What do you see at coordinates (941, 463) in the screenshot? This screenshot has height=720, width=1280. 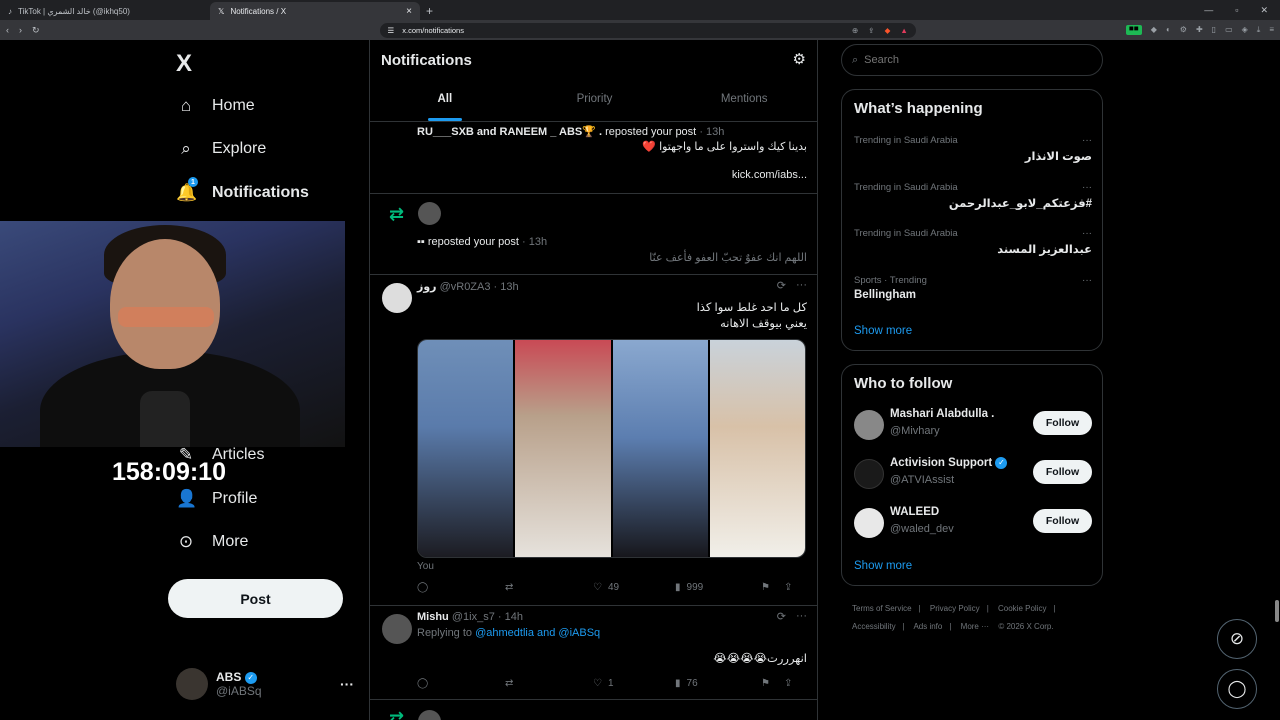 I see `suggestion-name: Activision Support` at bounding box center [941, 463].